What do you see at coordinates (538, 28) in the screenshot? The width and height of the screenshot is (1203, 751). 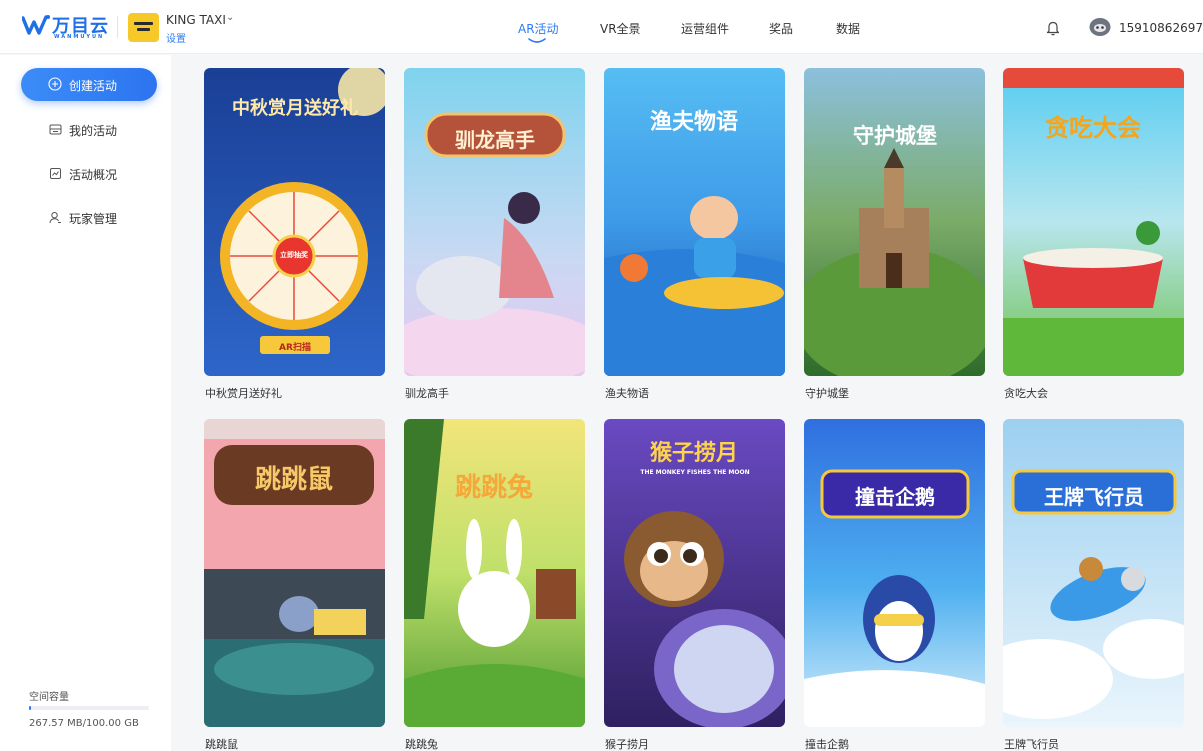 I see `tab-ar-activity: AR活动` at bounding box center [538, 28].